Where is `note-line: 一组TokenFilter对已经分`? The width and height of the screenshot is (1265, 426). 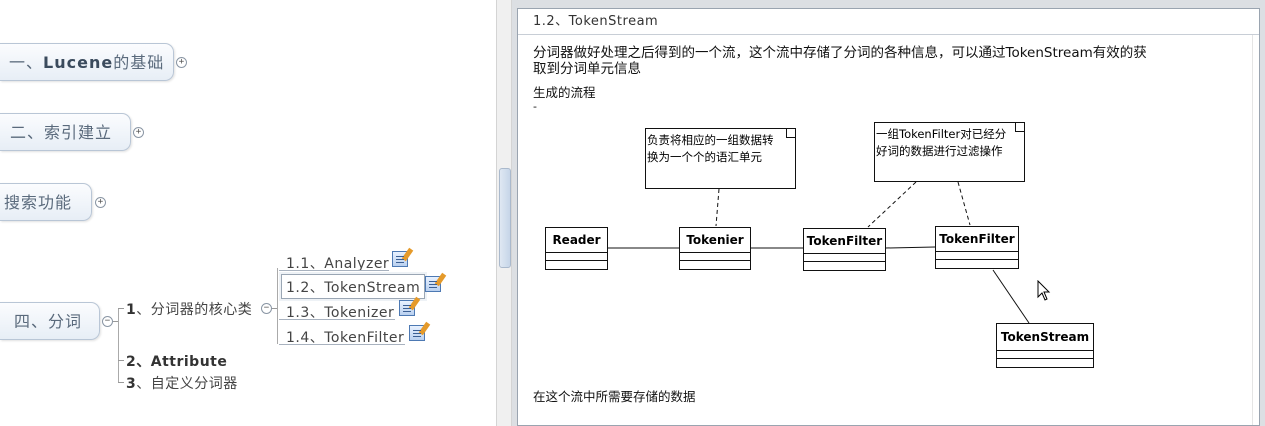 note-line: 一组TokenFilter对已经分 is located at coordinates (941, 134).